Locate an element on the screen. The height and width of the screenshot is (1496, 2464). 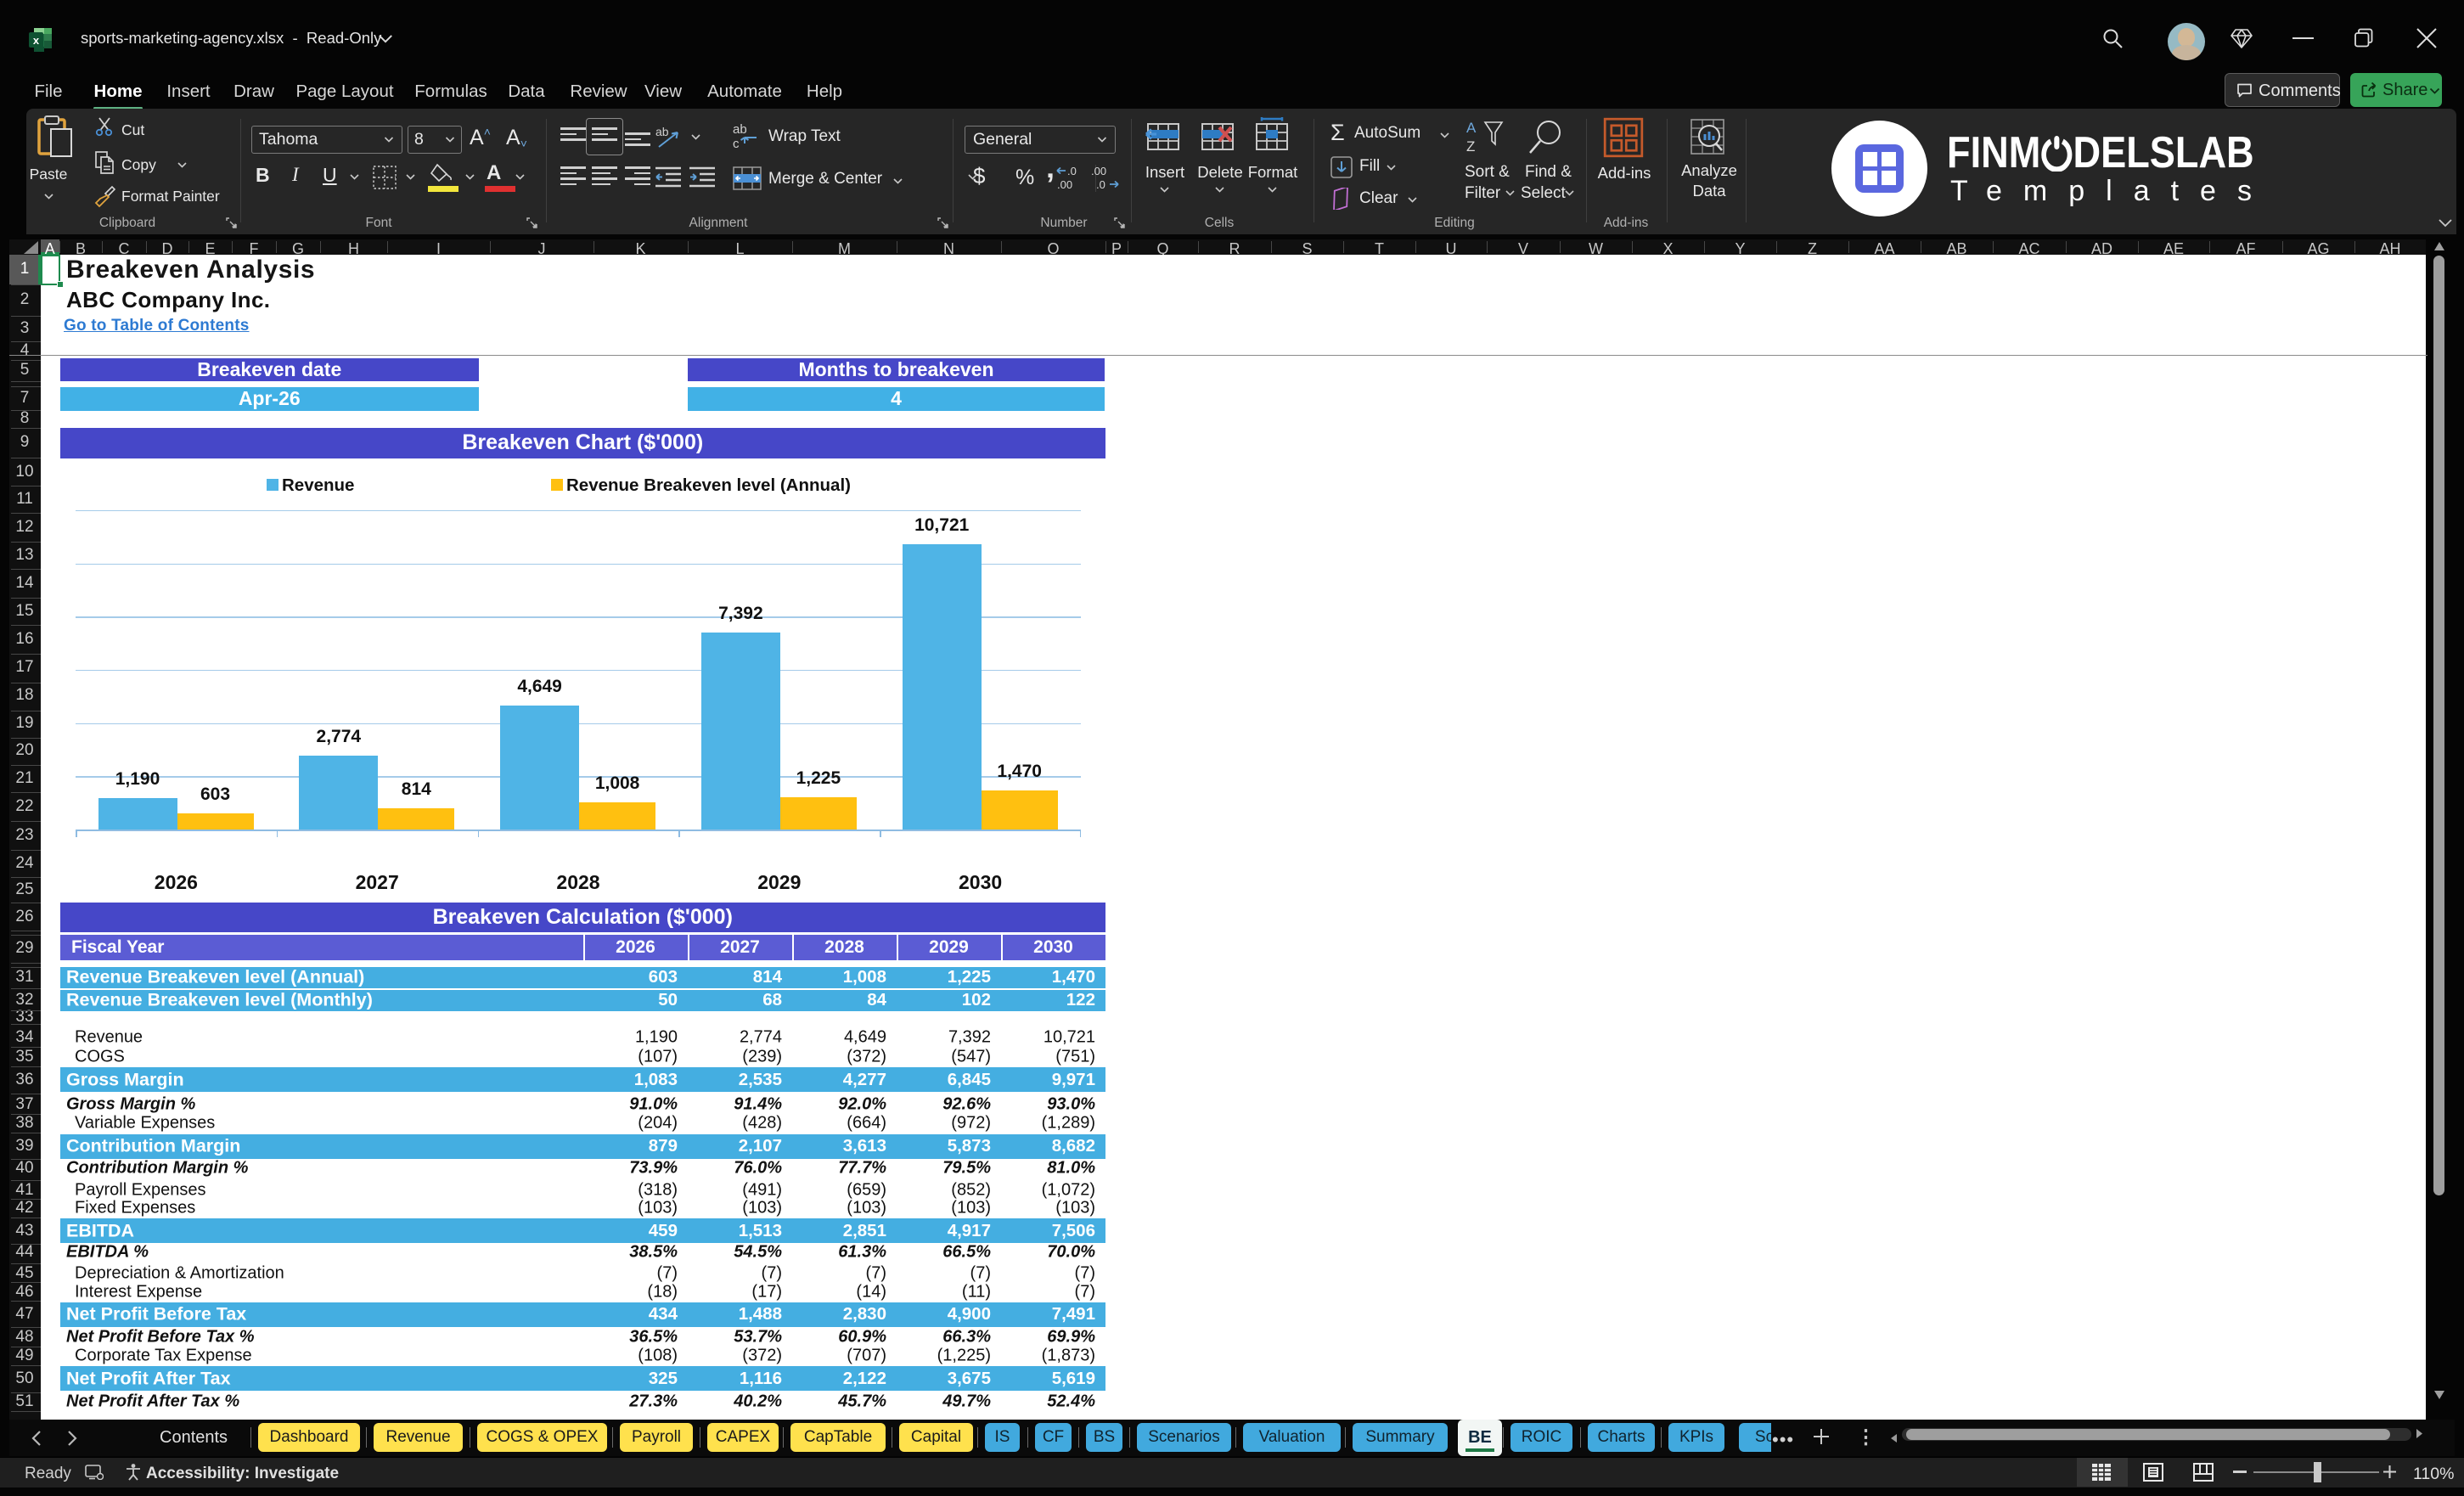
svg-text: c is located at coordinates (736, 144).